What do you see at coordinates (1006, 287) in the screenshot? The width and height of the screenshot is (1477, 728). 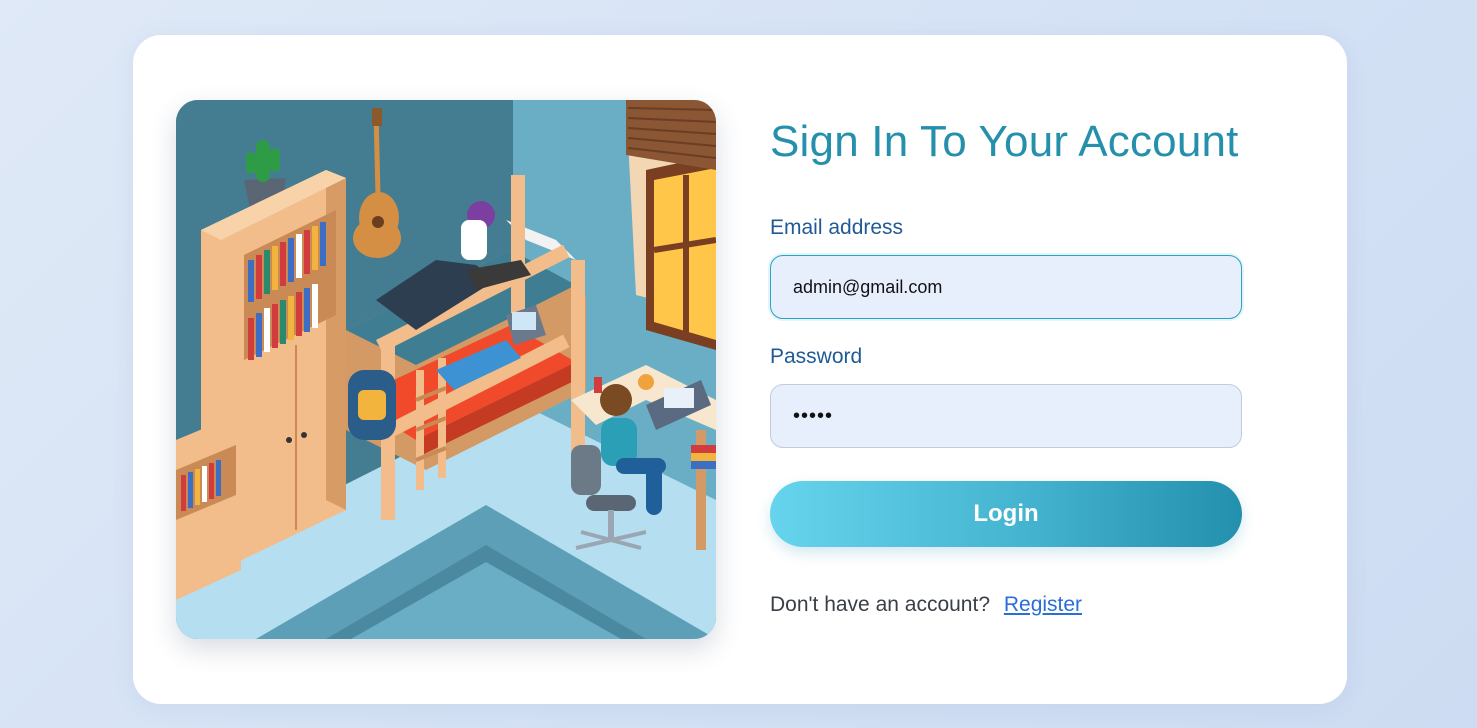 I see `email-field` at bounding box center [1006, 287].